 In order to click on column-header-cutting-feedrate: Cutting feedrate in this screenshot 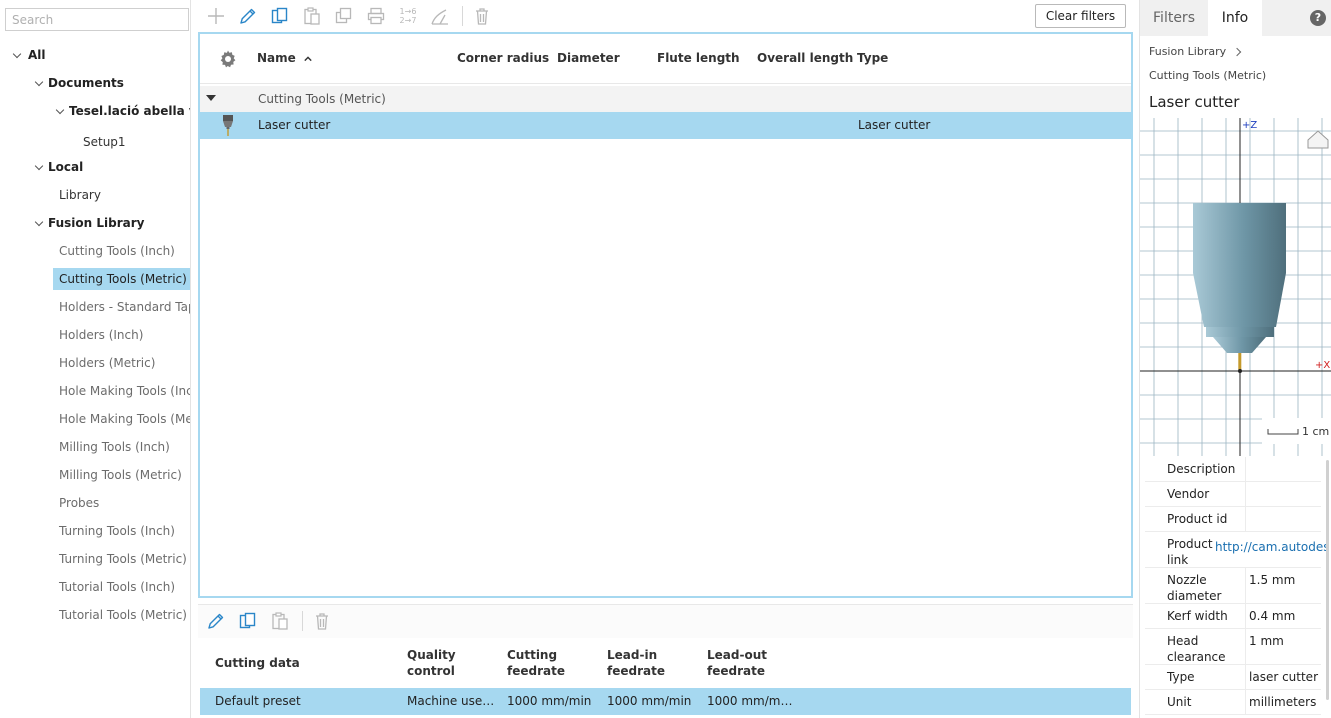, I will do `click(536, 663)`.